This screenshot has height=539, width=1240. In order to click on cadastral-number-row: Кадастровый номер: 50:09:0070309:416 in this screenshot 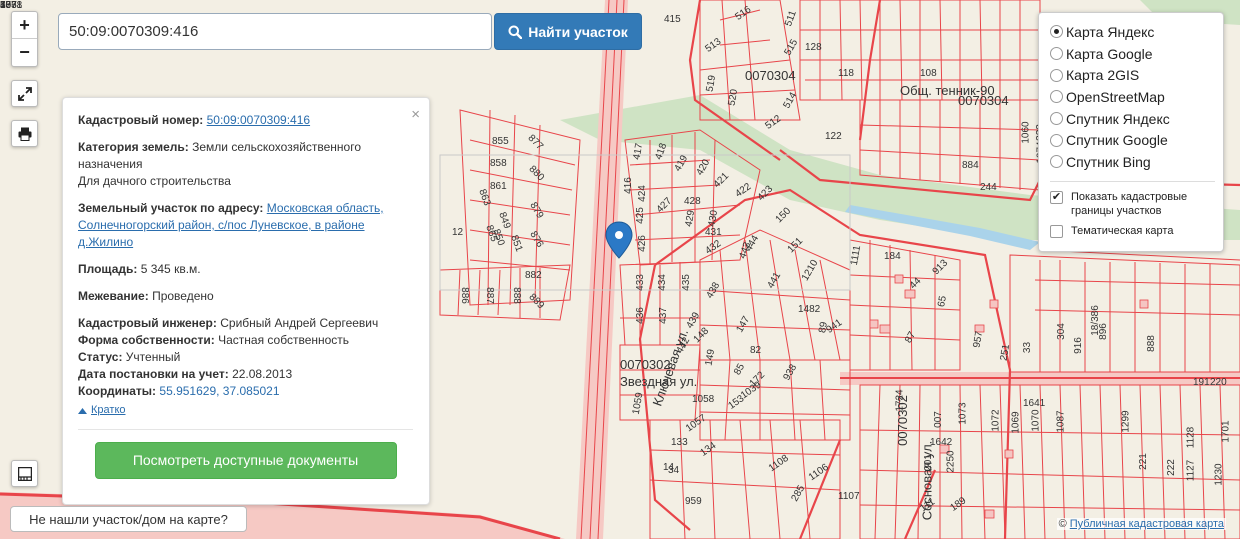, I will do `click(245, 120)`.